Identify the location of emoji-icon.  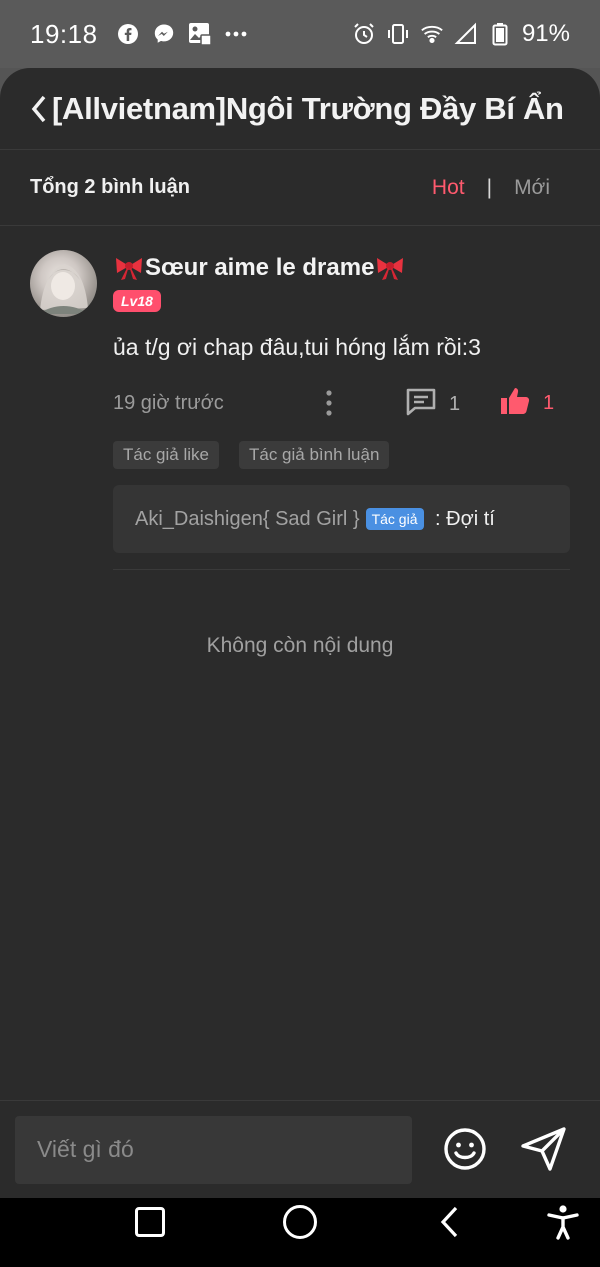
(465, 1149).